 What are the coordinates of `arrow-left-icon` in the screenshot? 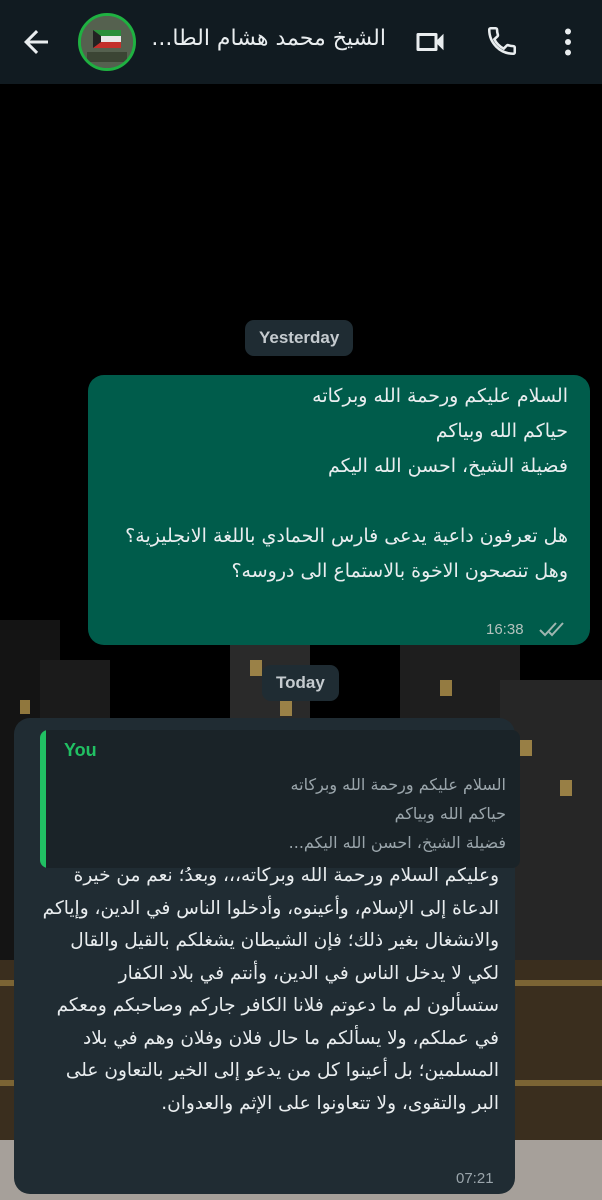 It's located at (36, 42).